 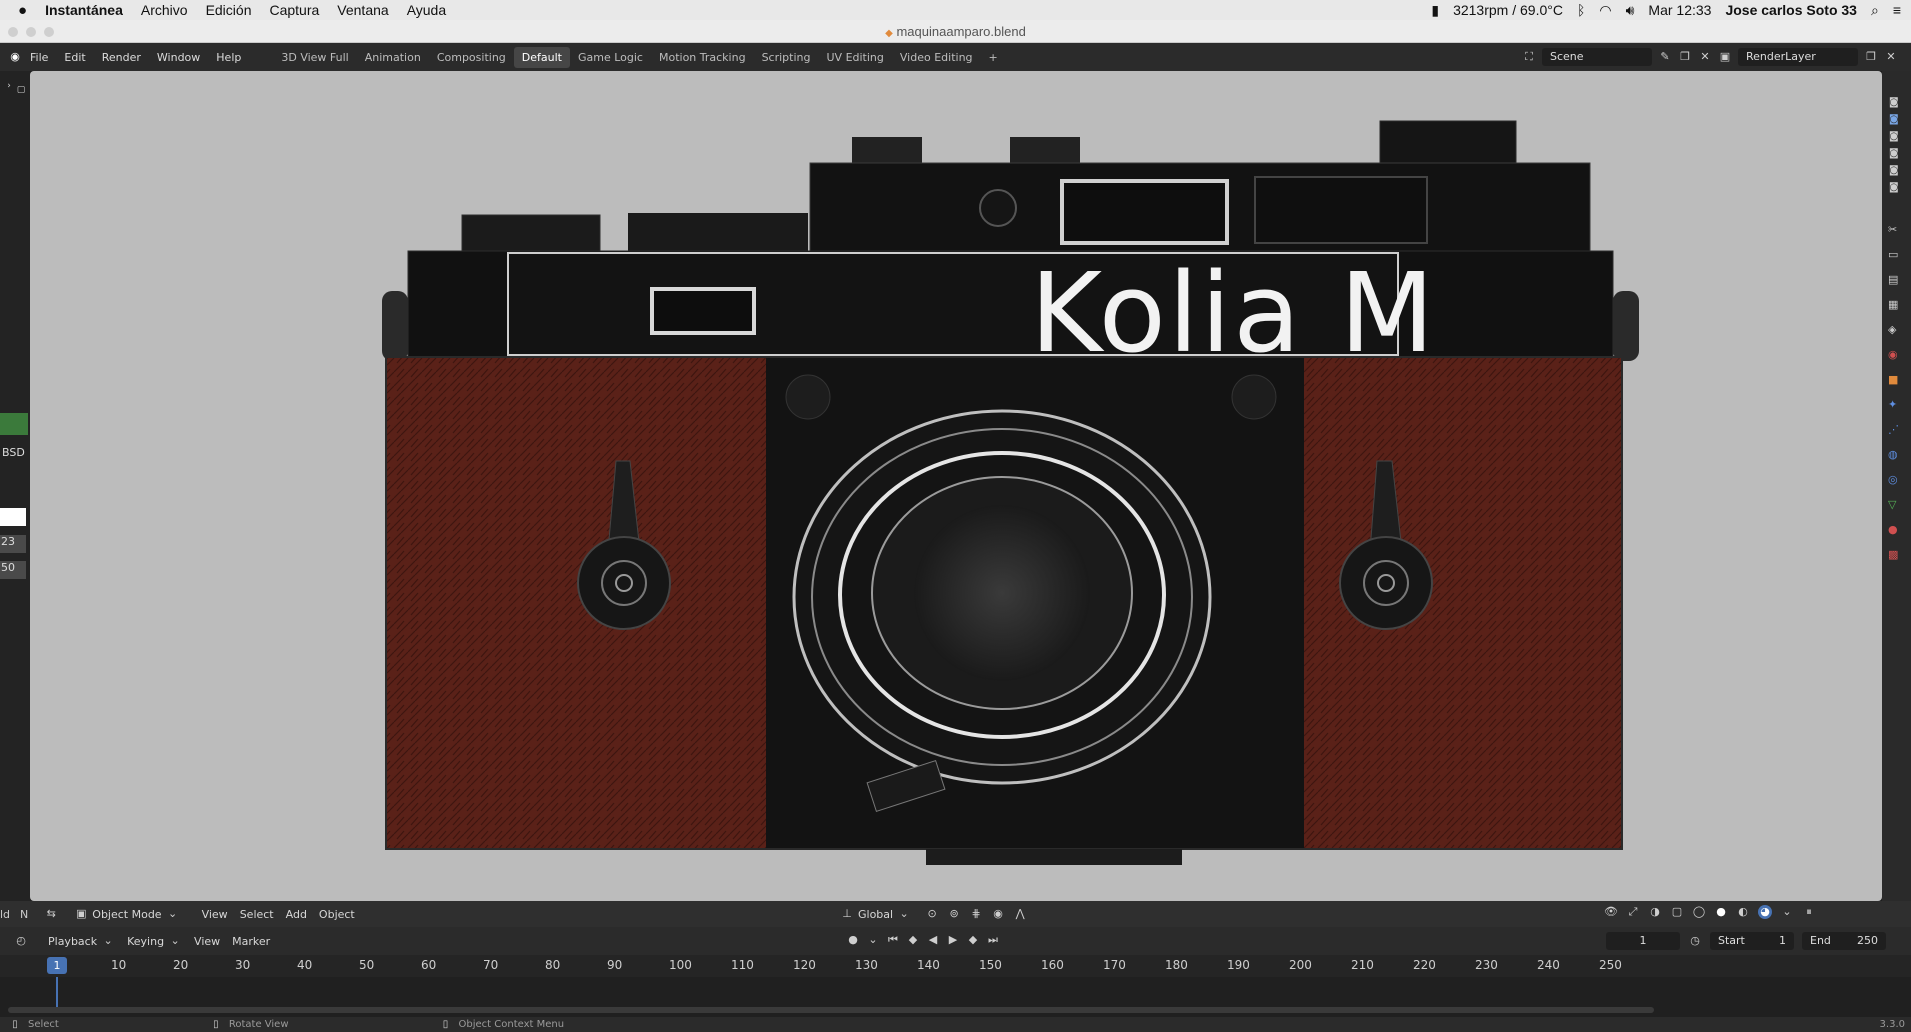 What do you see at coordinates (215, 914) in the screenshot?
I see `menu-view: View` at bounding box center [215, 914].